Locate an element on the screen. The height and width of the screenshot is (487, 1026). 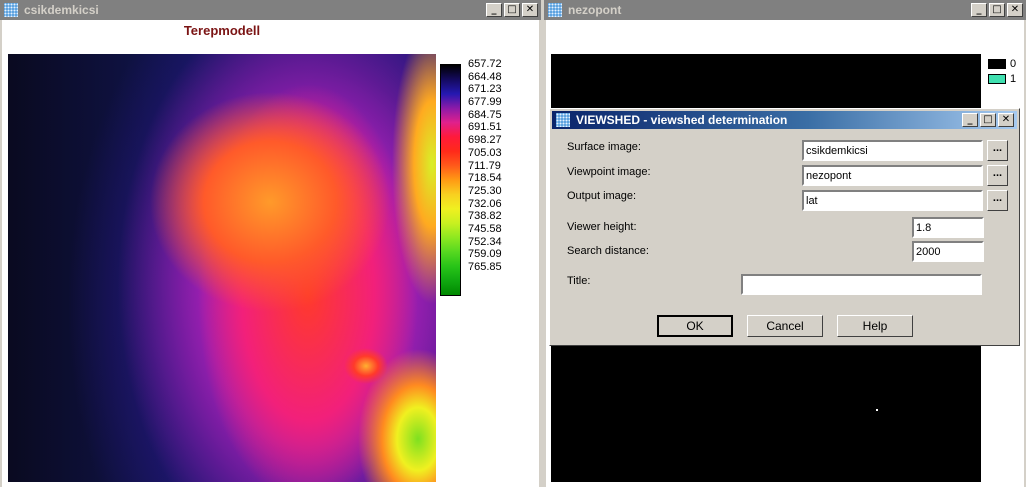
cancel-button: Cancel is located at coordinates (785, 326).